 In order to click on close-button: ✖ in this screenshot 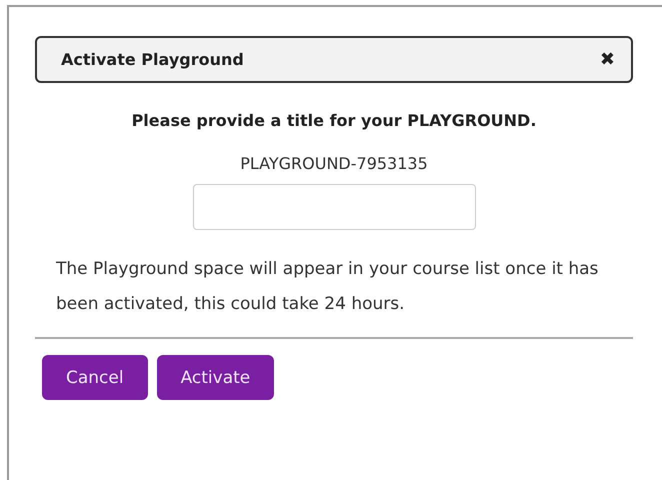, I will do `click(607, 59)`.